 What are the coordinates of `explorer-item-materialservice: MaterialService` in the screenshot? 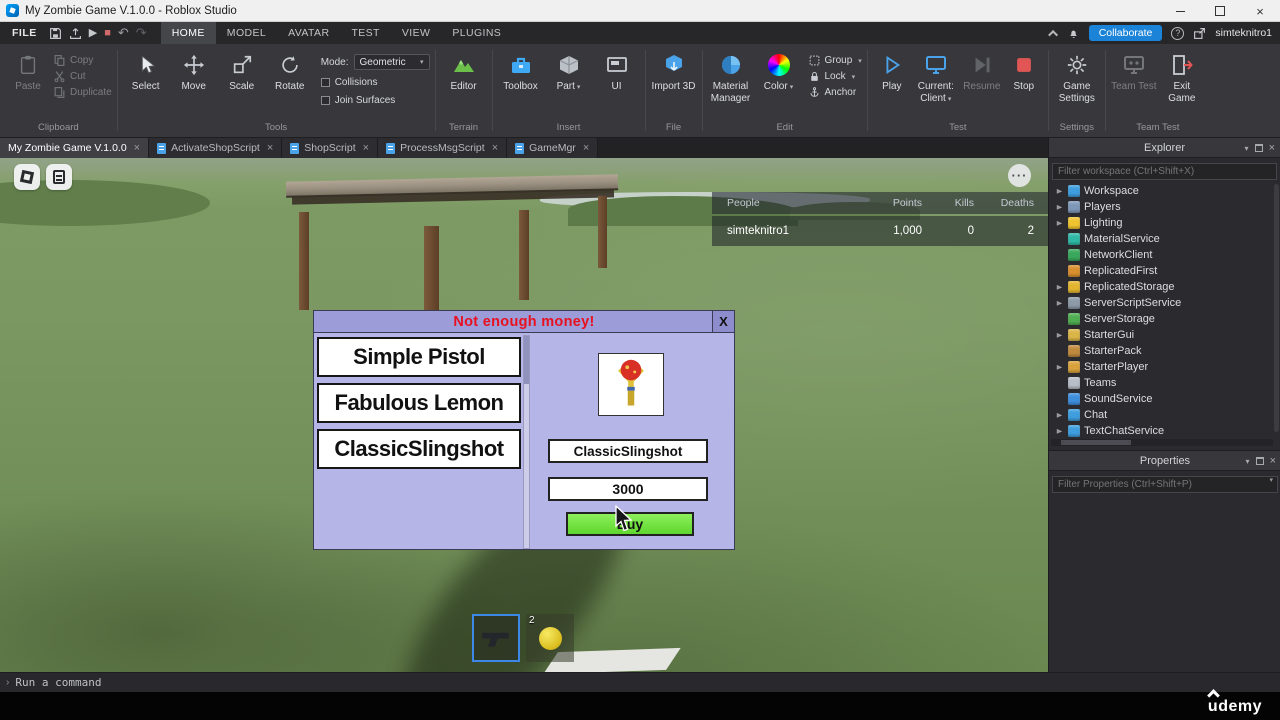 It's located at (1164, 239).